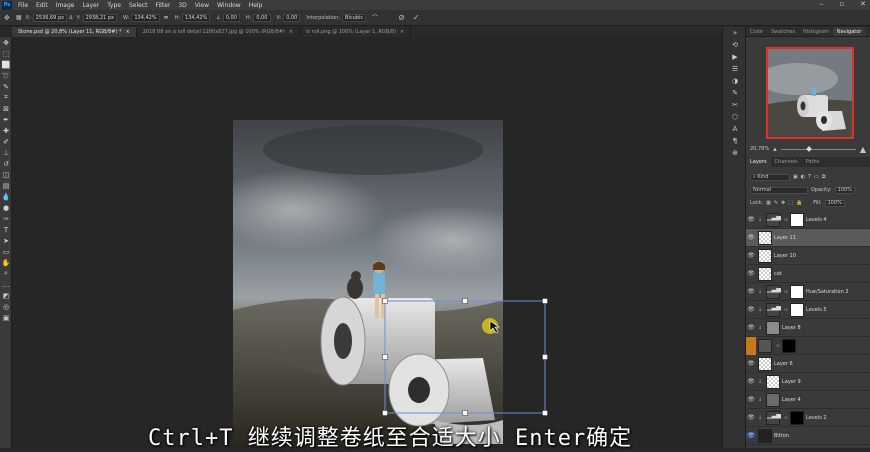  I want to click on healing-brush-icon: ✚, so click(6, 130).